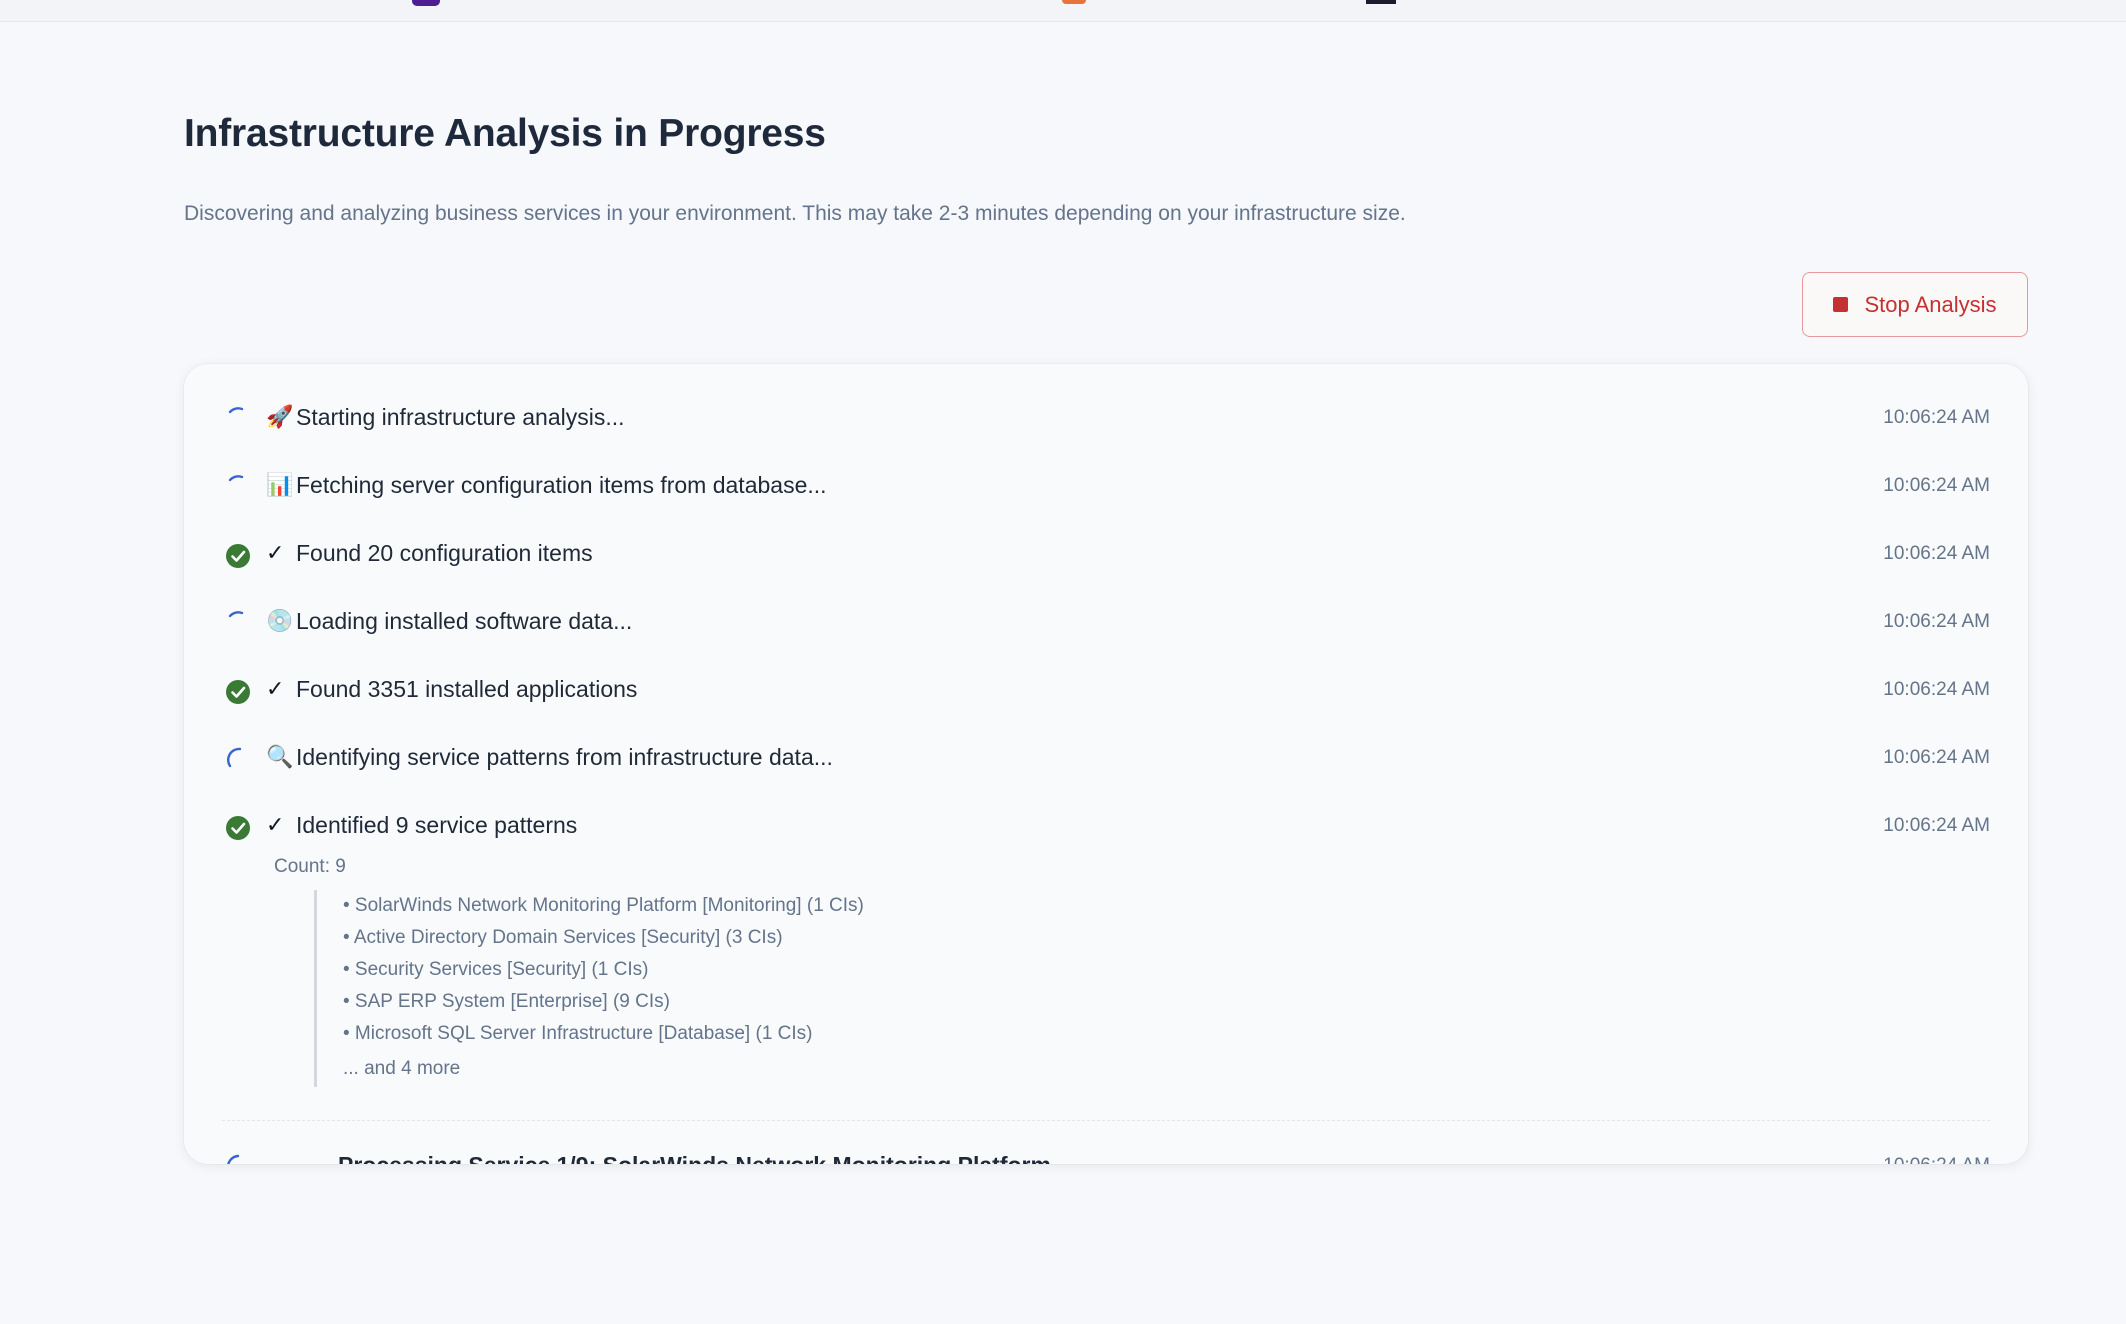 The height and width of the screenshot is (1324, 2126). I want to click on list-item: • Security Services [Security] (1 CIs), so click(496, 969).